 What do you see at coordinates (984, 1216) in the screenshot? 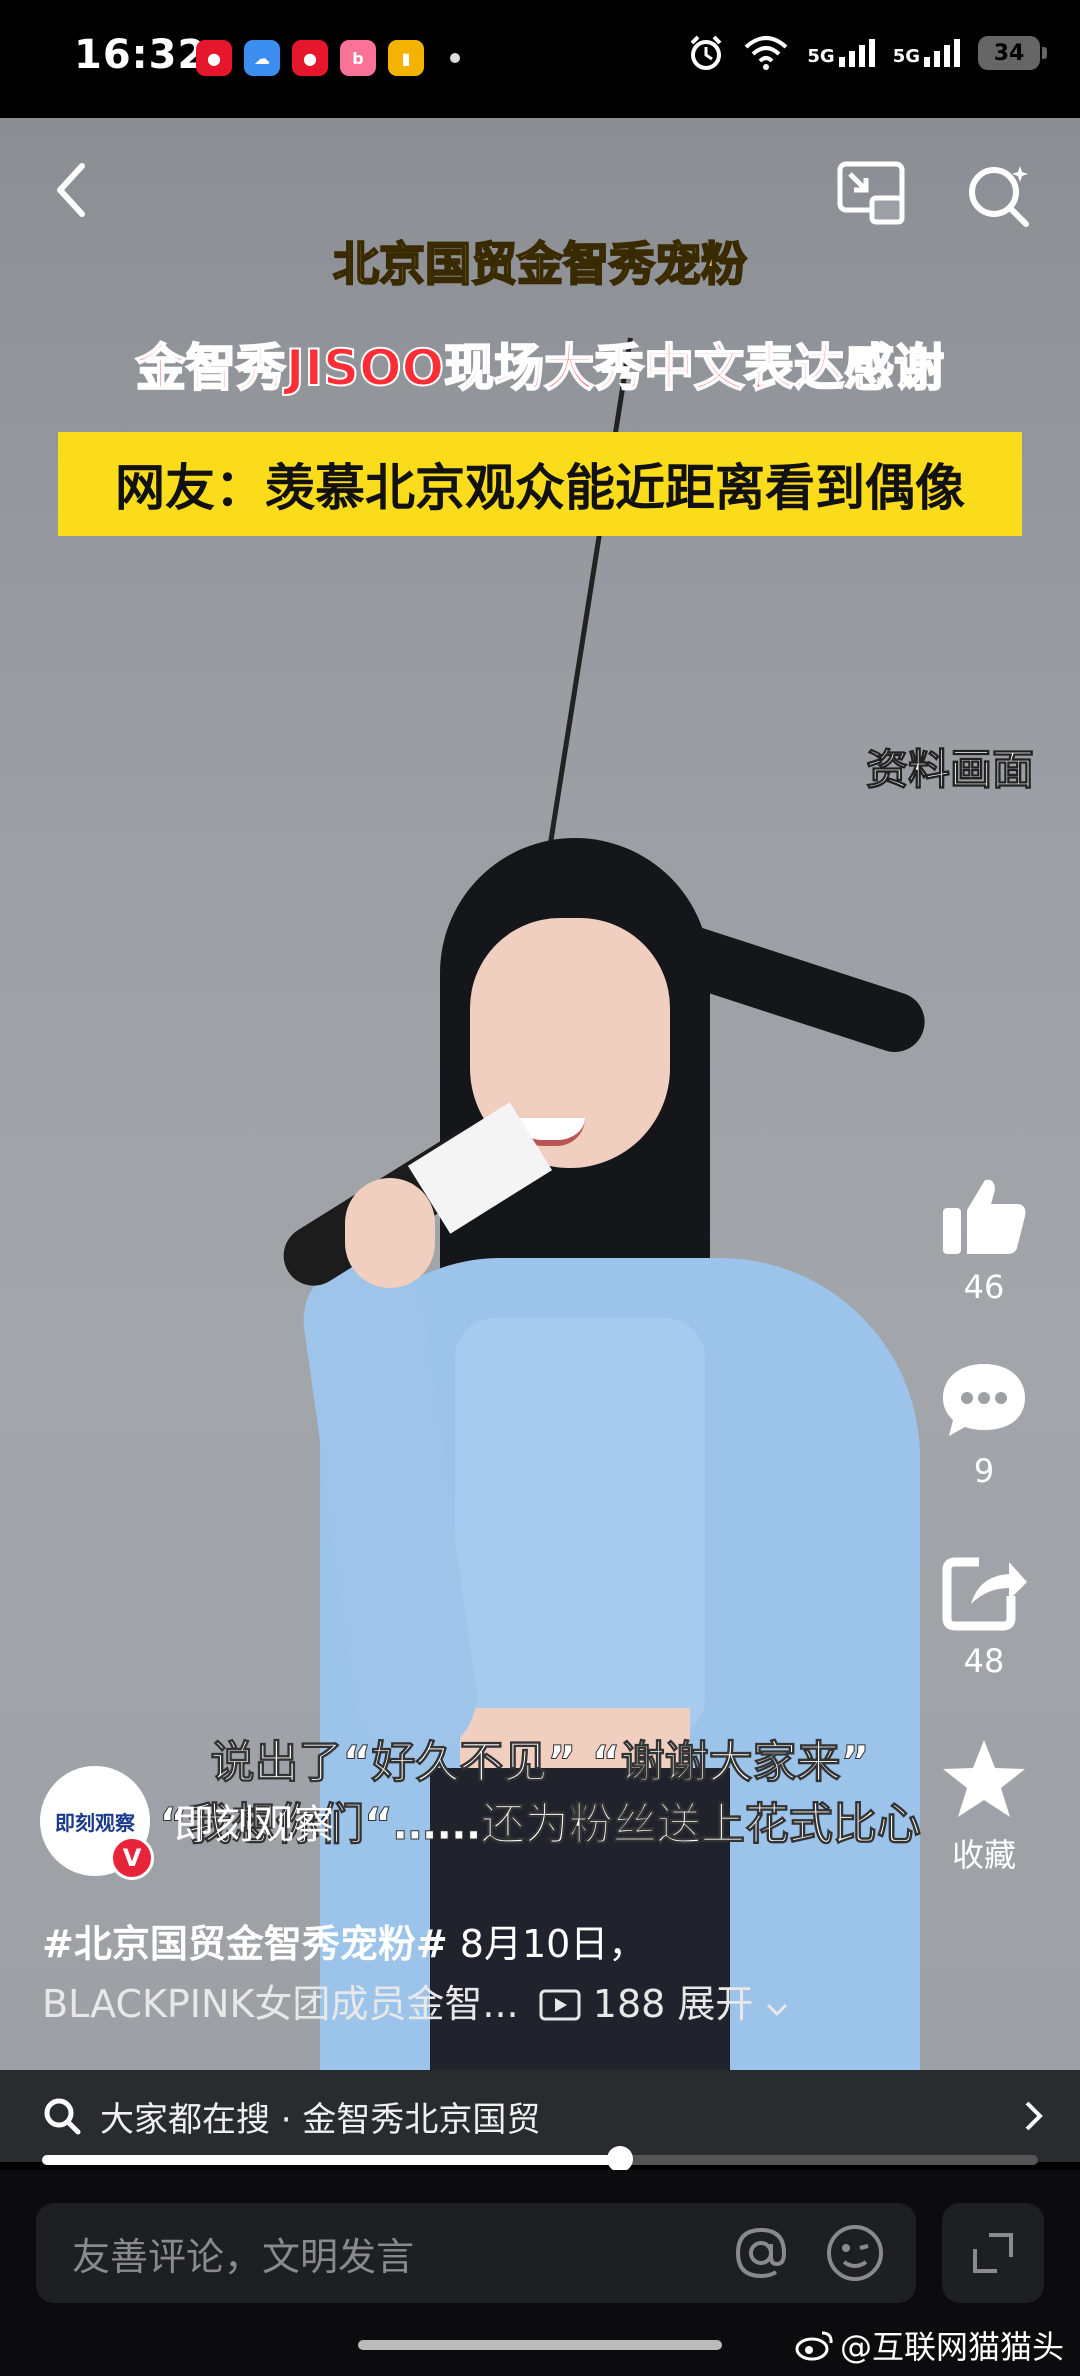
I see `thumbs-up-icon` at bounding box center [984, 1216].